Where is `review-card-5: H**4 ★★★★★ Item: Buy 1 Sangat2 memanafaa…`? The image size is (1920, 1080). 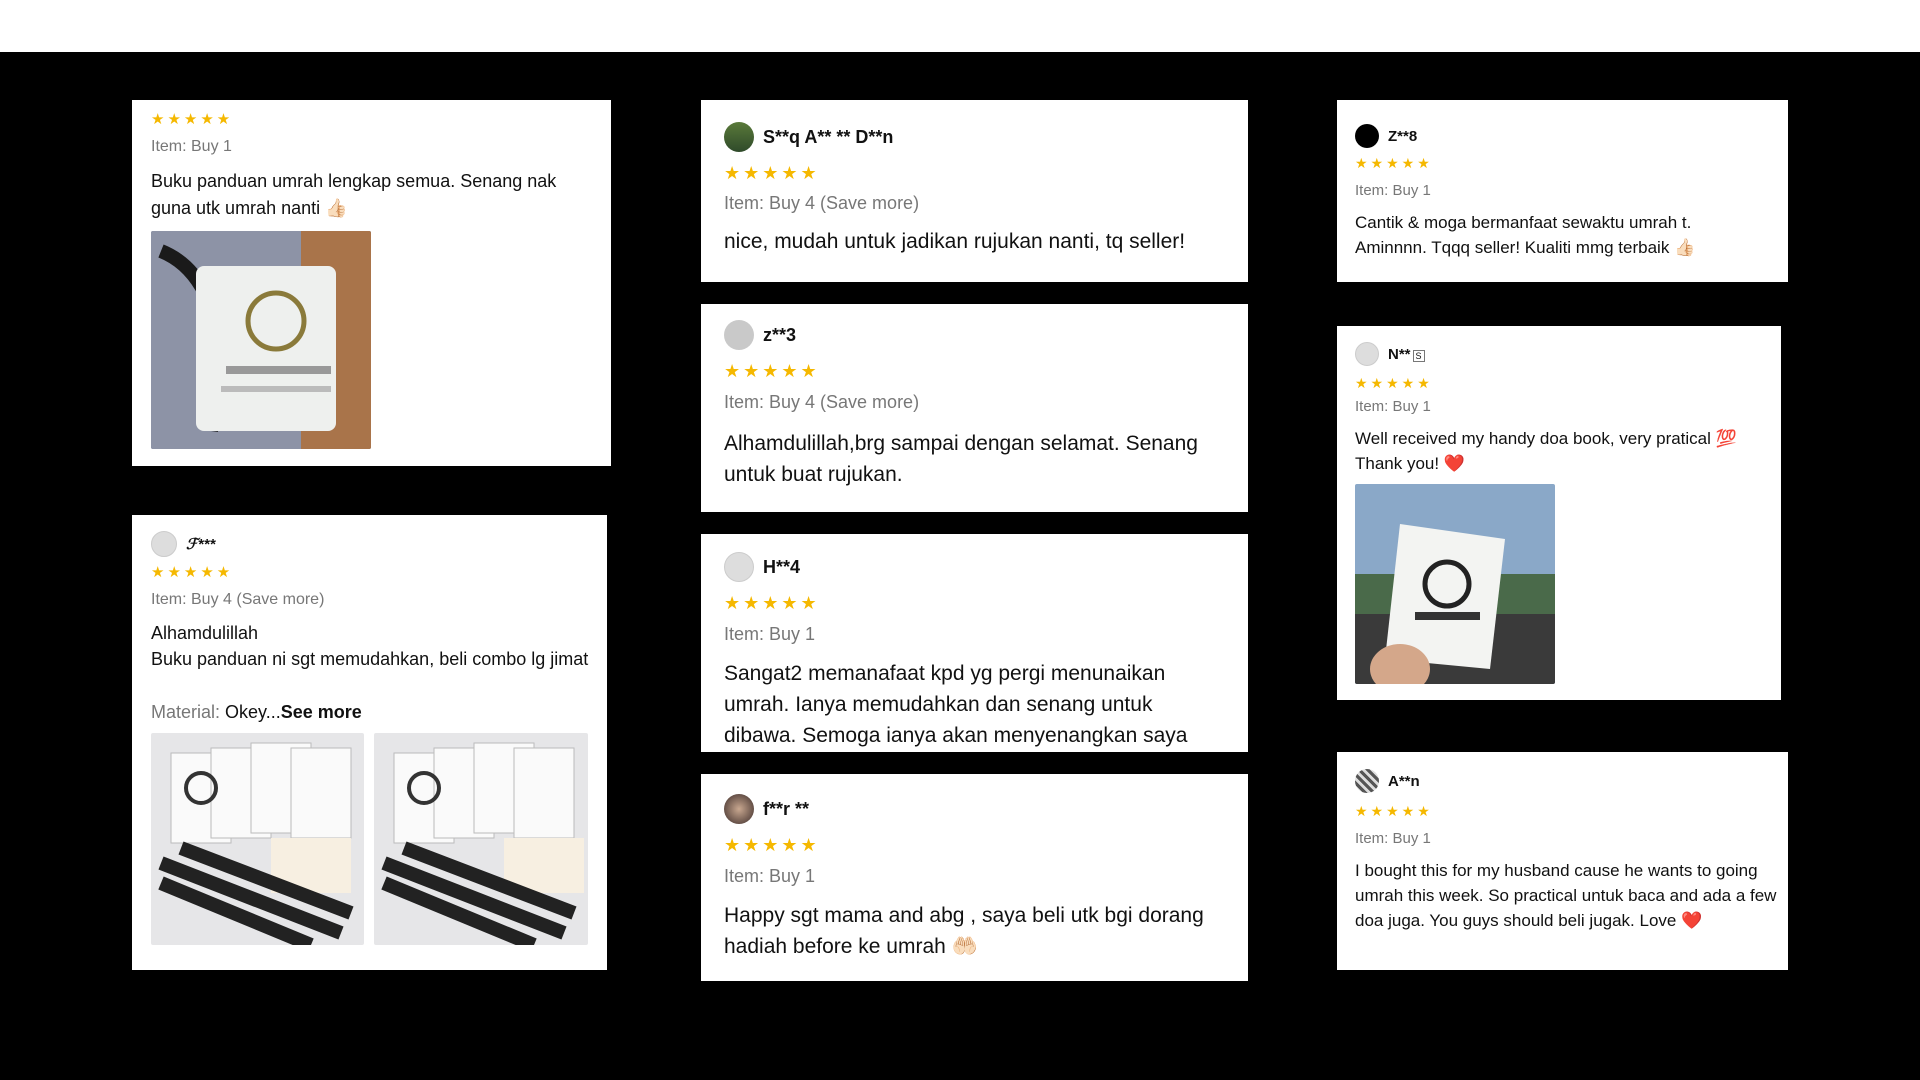 review-card-5: H**4 ★★★★★ Item: Buy 1 Sangat2 memanafaa… is located at coordinates (974, 643).